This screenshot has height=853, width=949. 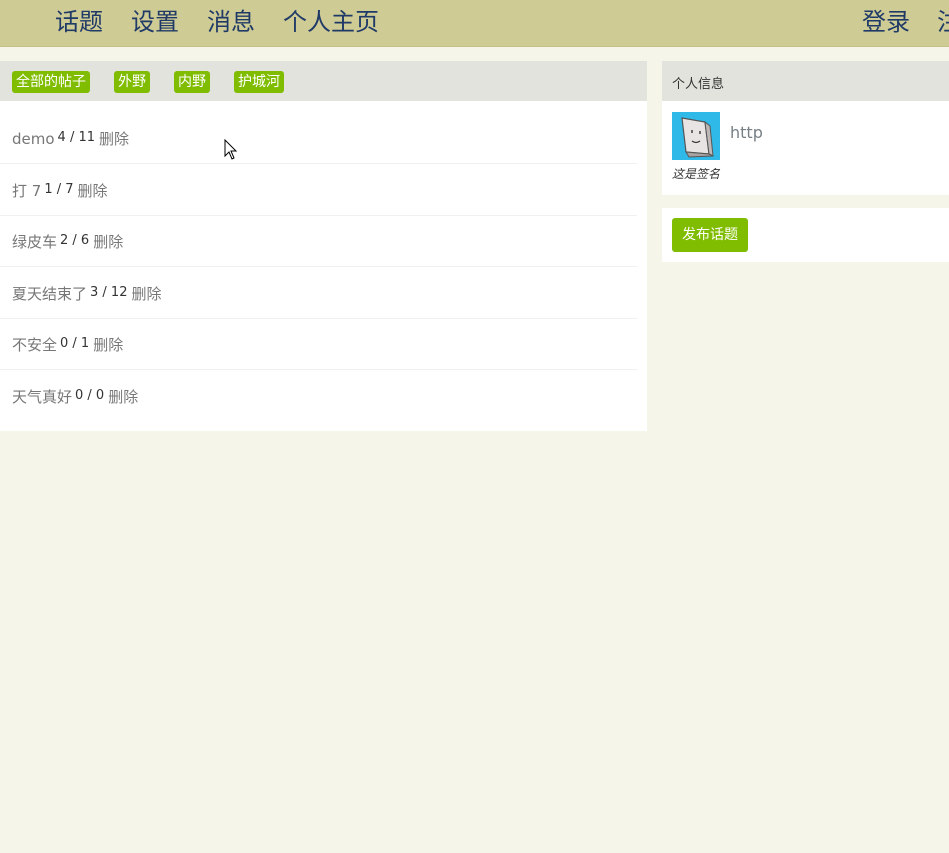 I want to click on topic-row: 不安全 0 / 1 删除, so click(x=318, y=344).